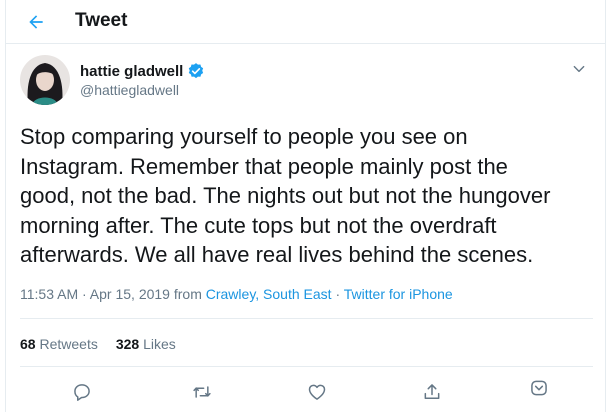 The image size is (614, 412). I want to click on retweet-button, so click(202, 392).